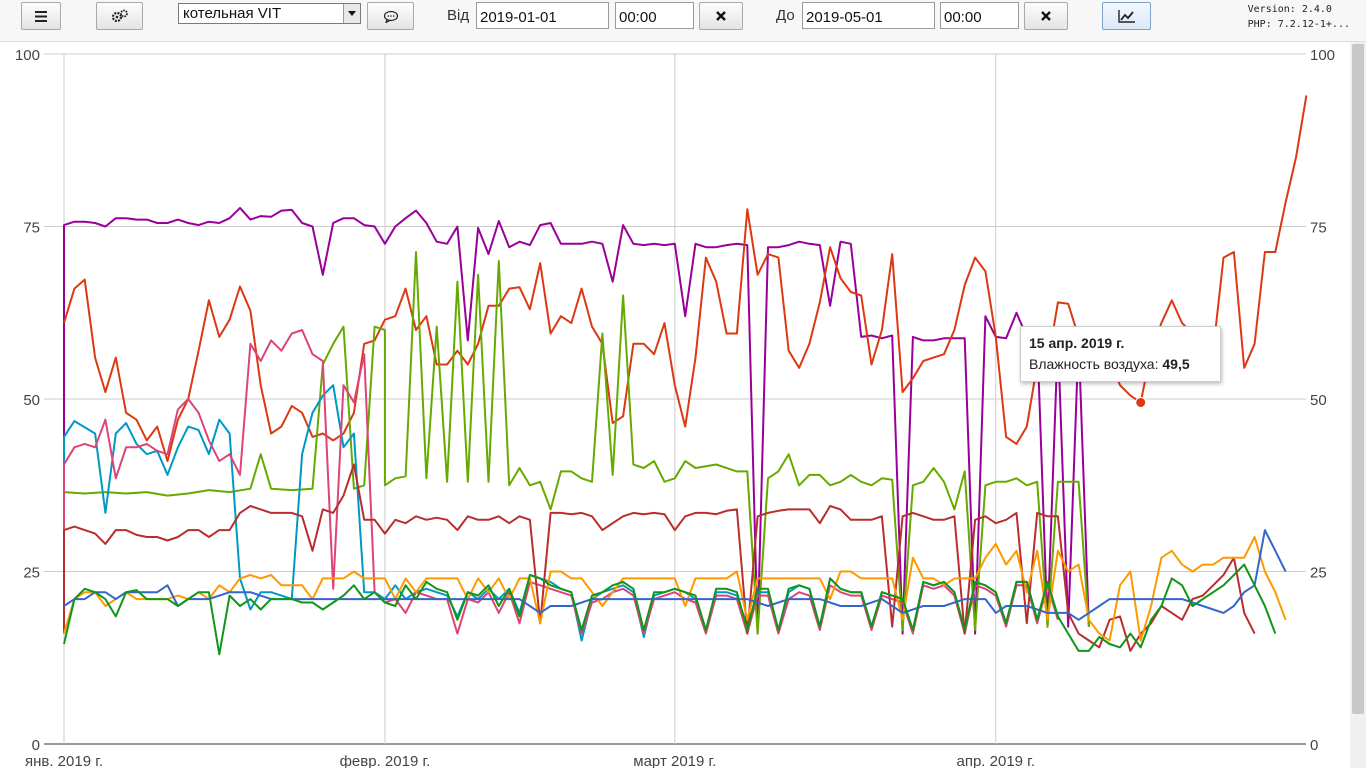  I want to click on y-tick-label-left: 0, so click(36, 745).